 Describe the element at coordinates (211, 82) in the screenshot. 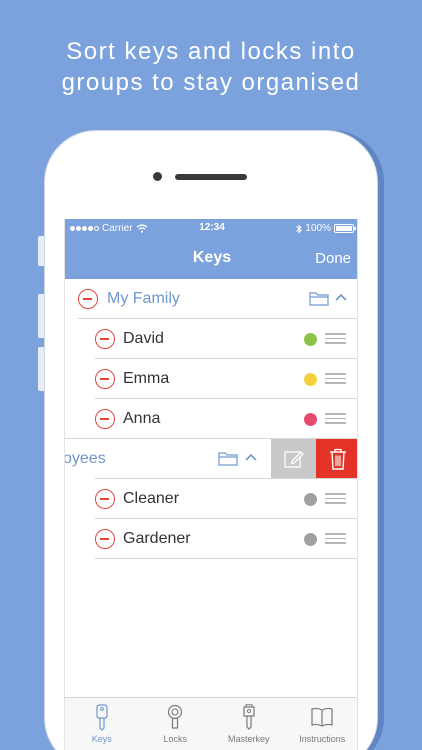

I see `headline-line-2: groups to stay organised` at that location.